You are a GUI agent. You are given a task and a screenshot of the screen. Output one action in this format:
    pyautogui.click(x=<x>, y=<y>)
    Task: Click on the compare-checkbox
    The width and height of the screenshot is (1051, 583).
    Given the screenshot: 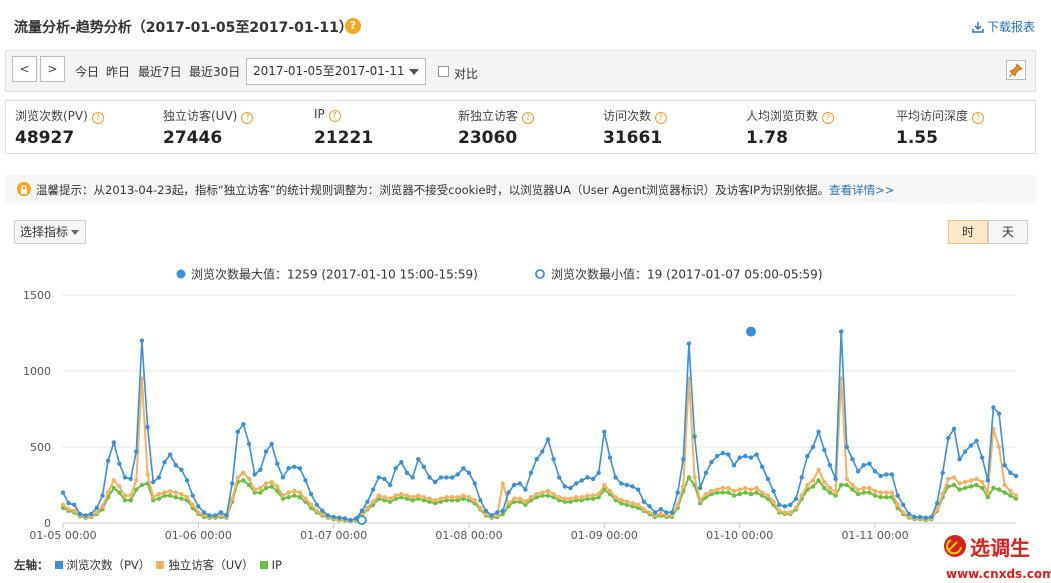 What is the action you would take?
    pyautogui.click(x=443, y=71)
    